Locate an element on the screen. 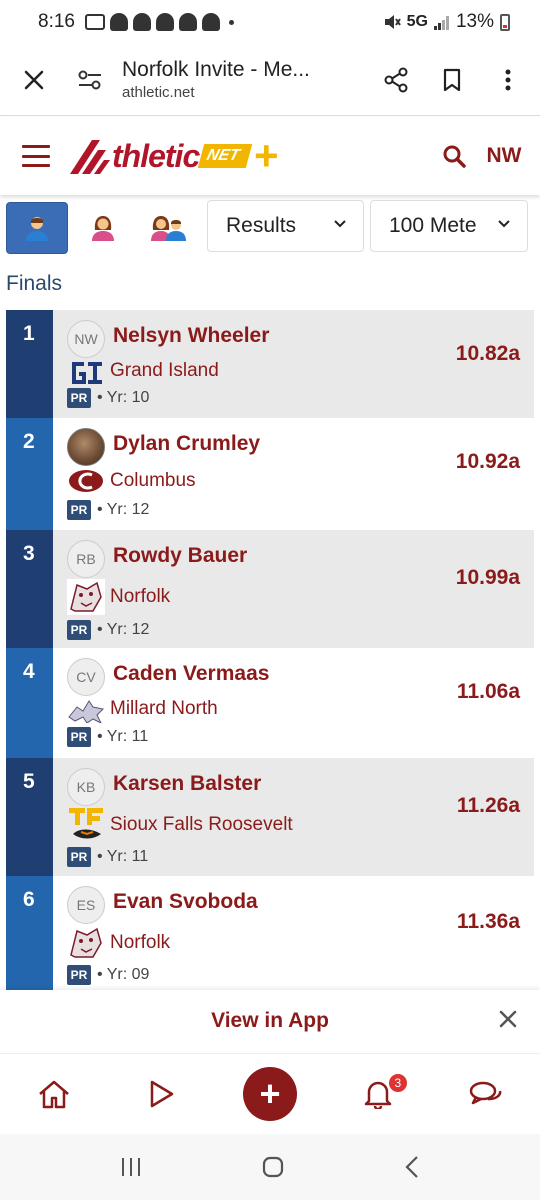  result-place: 3 is located at coordinates (29, 589).